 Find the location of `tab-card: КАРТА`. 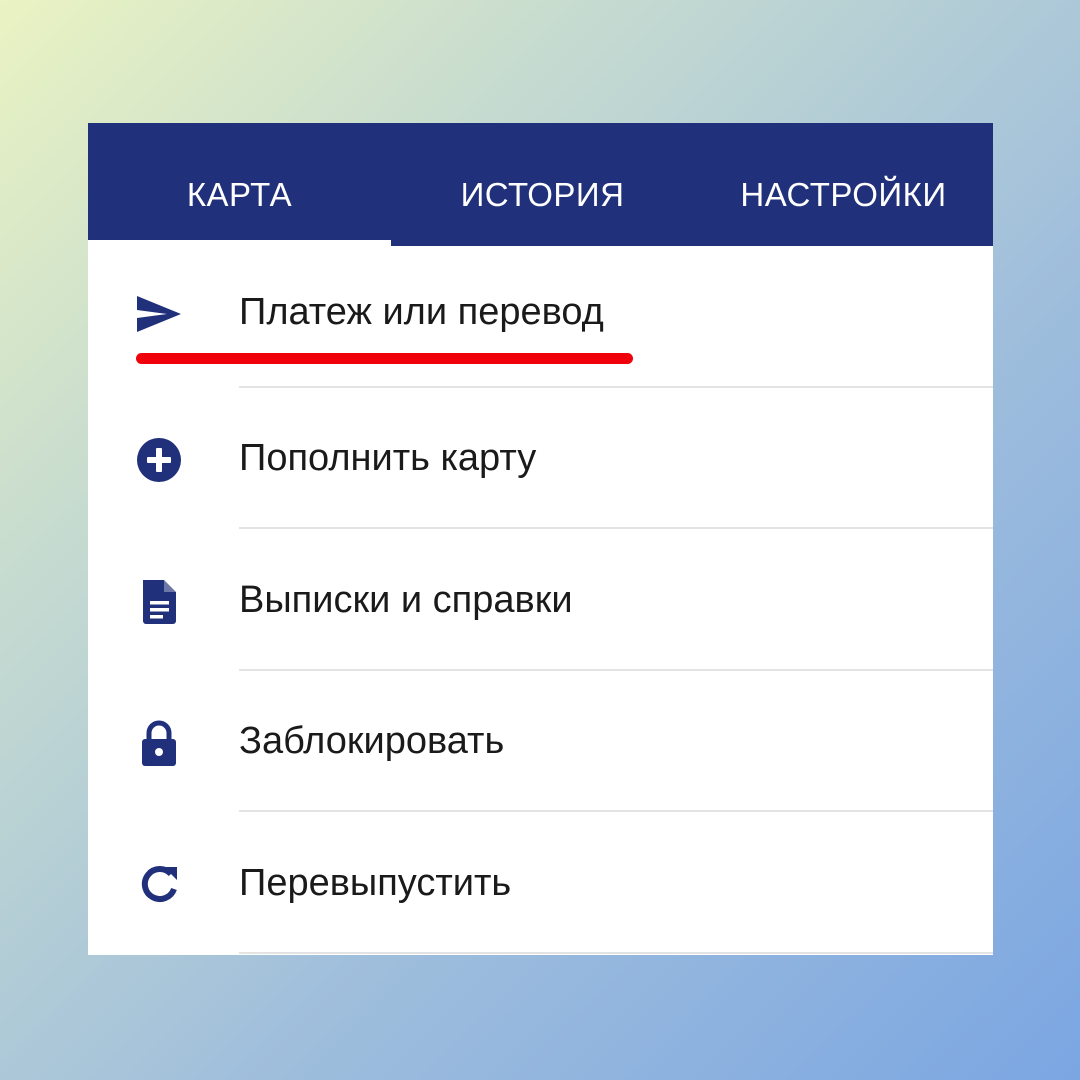

tab-card: КАРТА is located at coordinates (239, 184).